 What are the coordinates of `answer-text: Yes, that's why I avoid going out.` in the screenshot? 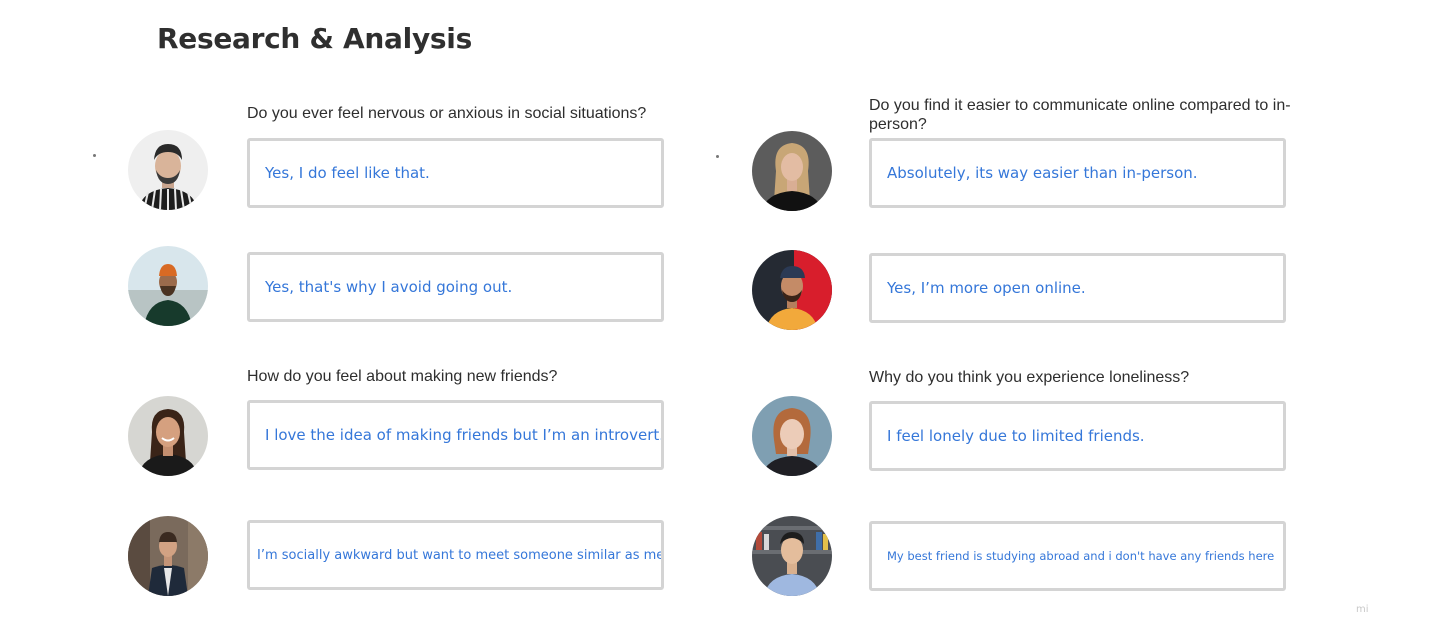 It's located at (389, 287).